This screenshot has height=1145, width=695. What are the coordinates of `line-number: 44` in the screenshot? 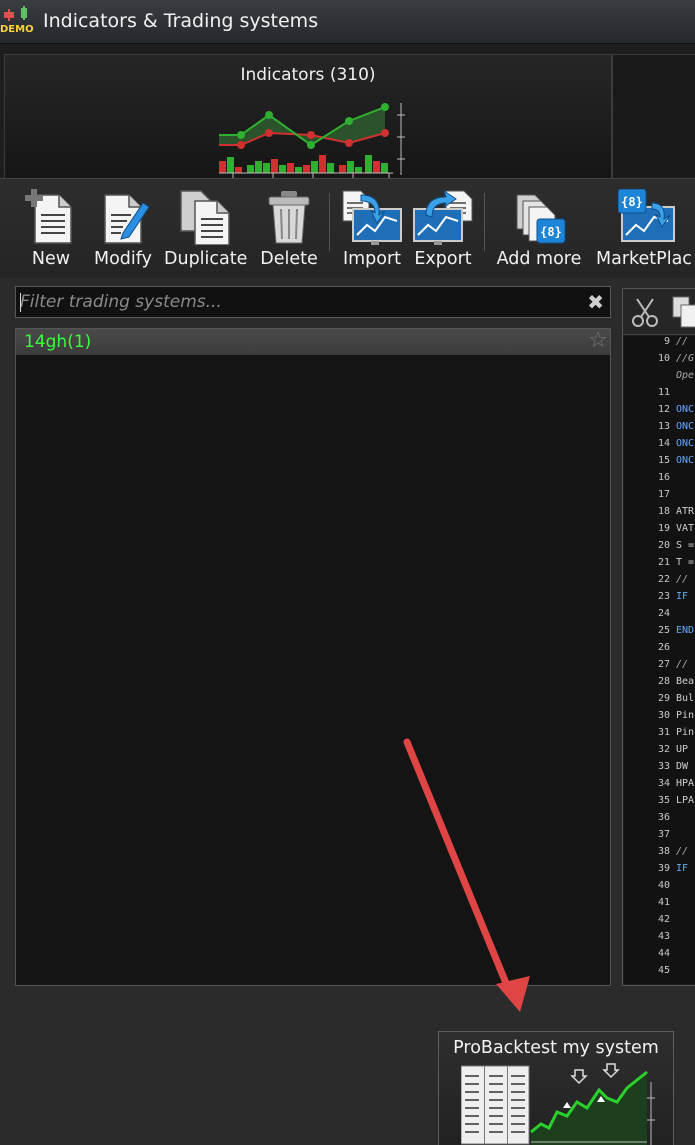 It's located at (663, 953).